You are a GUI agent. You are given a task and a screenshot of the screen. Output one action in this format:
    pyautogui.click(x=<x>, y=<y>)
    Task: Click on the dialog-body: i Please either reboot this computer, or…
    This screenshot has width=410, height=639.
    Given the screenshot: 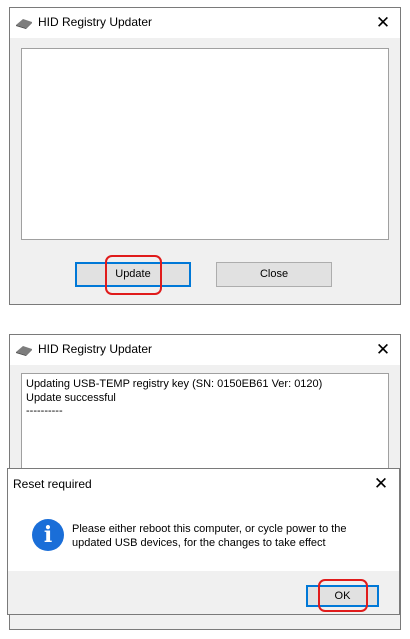 What is the action you would take?
    pyautogui.click(x=203, y=534)
    